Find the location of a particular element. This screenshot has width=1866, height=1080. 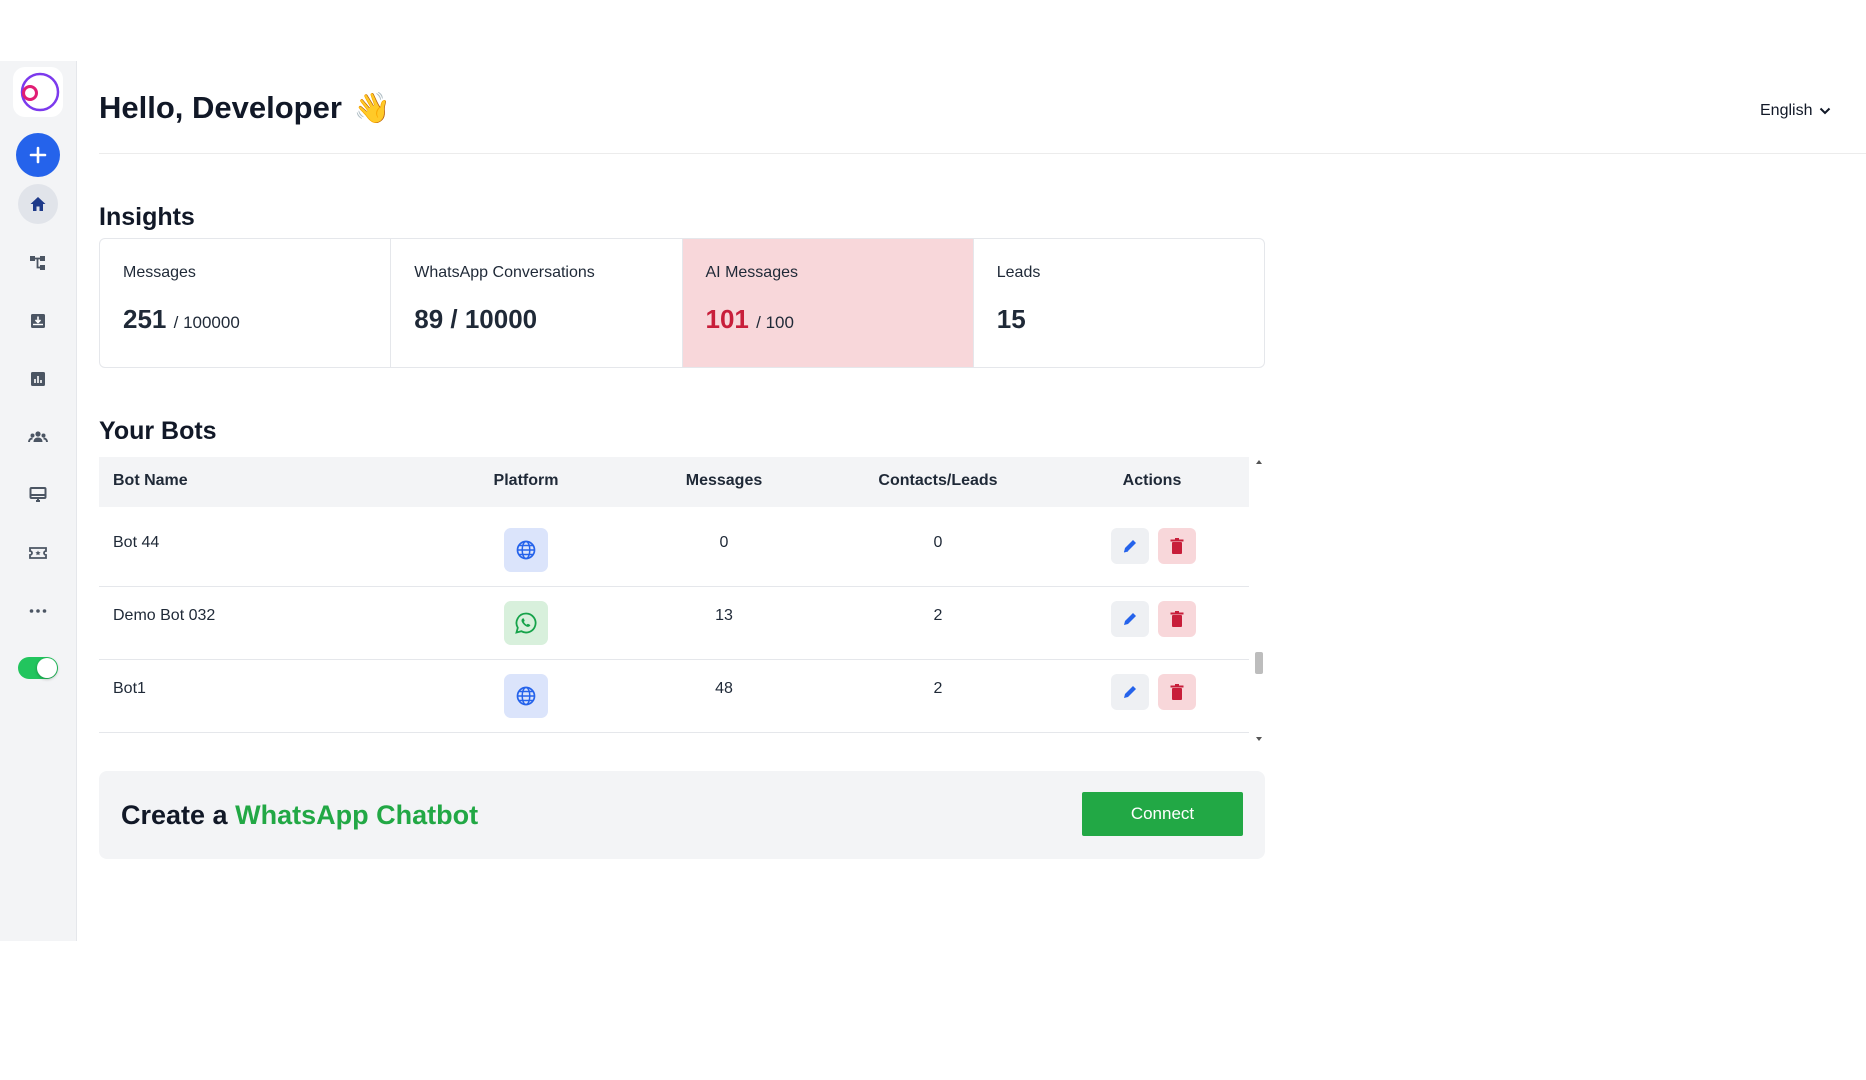

bot-messages: 0 is located at coordinates (724, 542).